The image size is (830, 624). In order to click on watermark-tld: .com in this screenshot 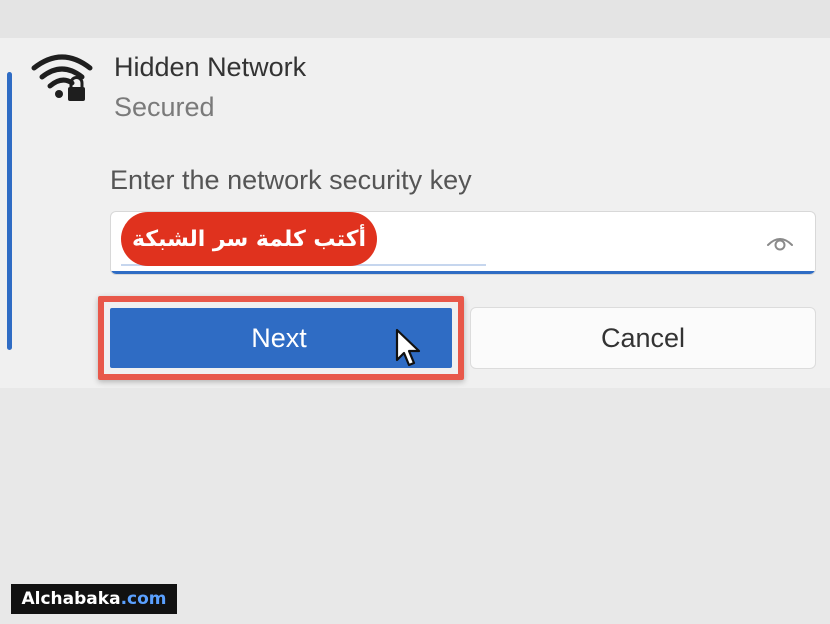, I will do `click(143, 599)`.